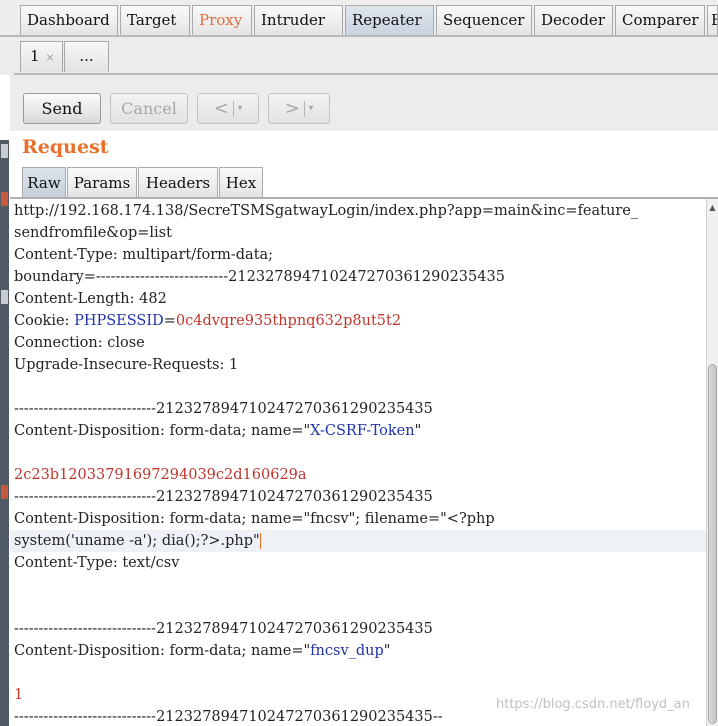 The width and height of the screenshot is (718, 726). I want to click on editor-line: Content-Type: text/csv, so click(96, 563).